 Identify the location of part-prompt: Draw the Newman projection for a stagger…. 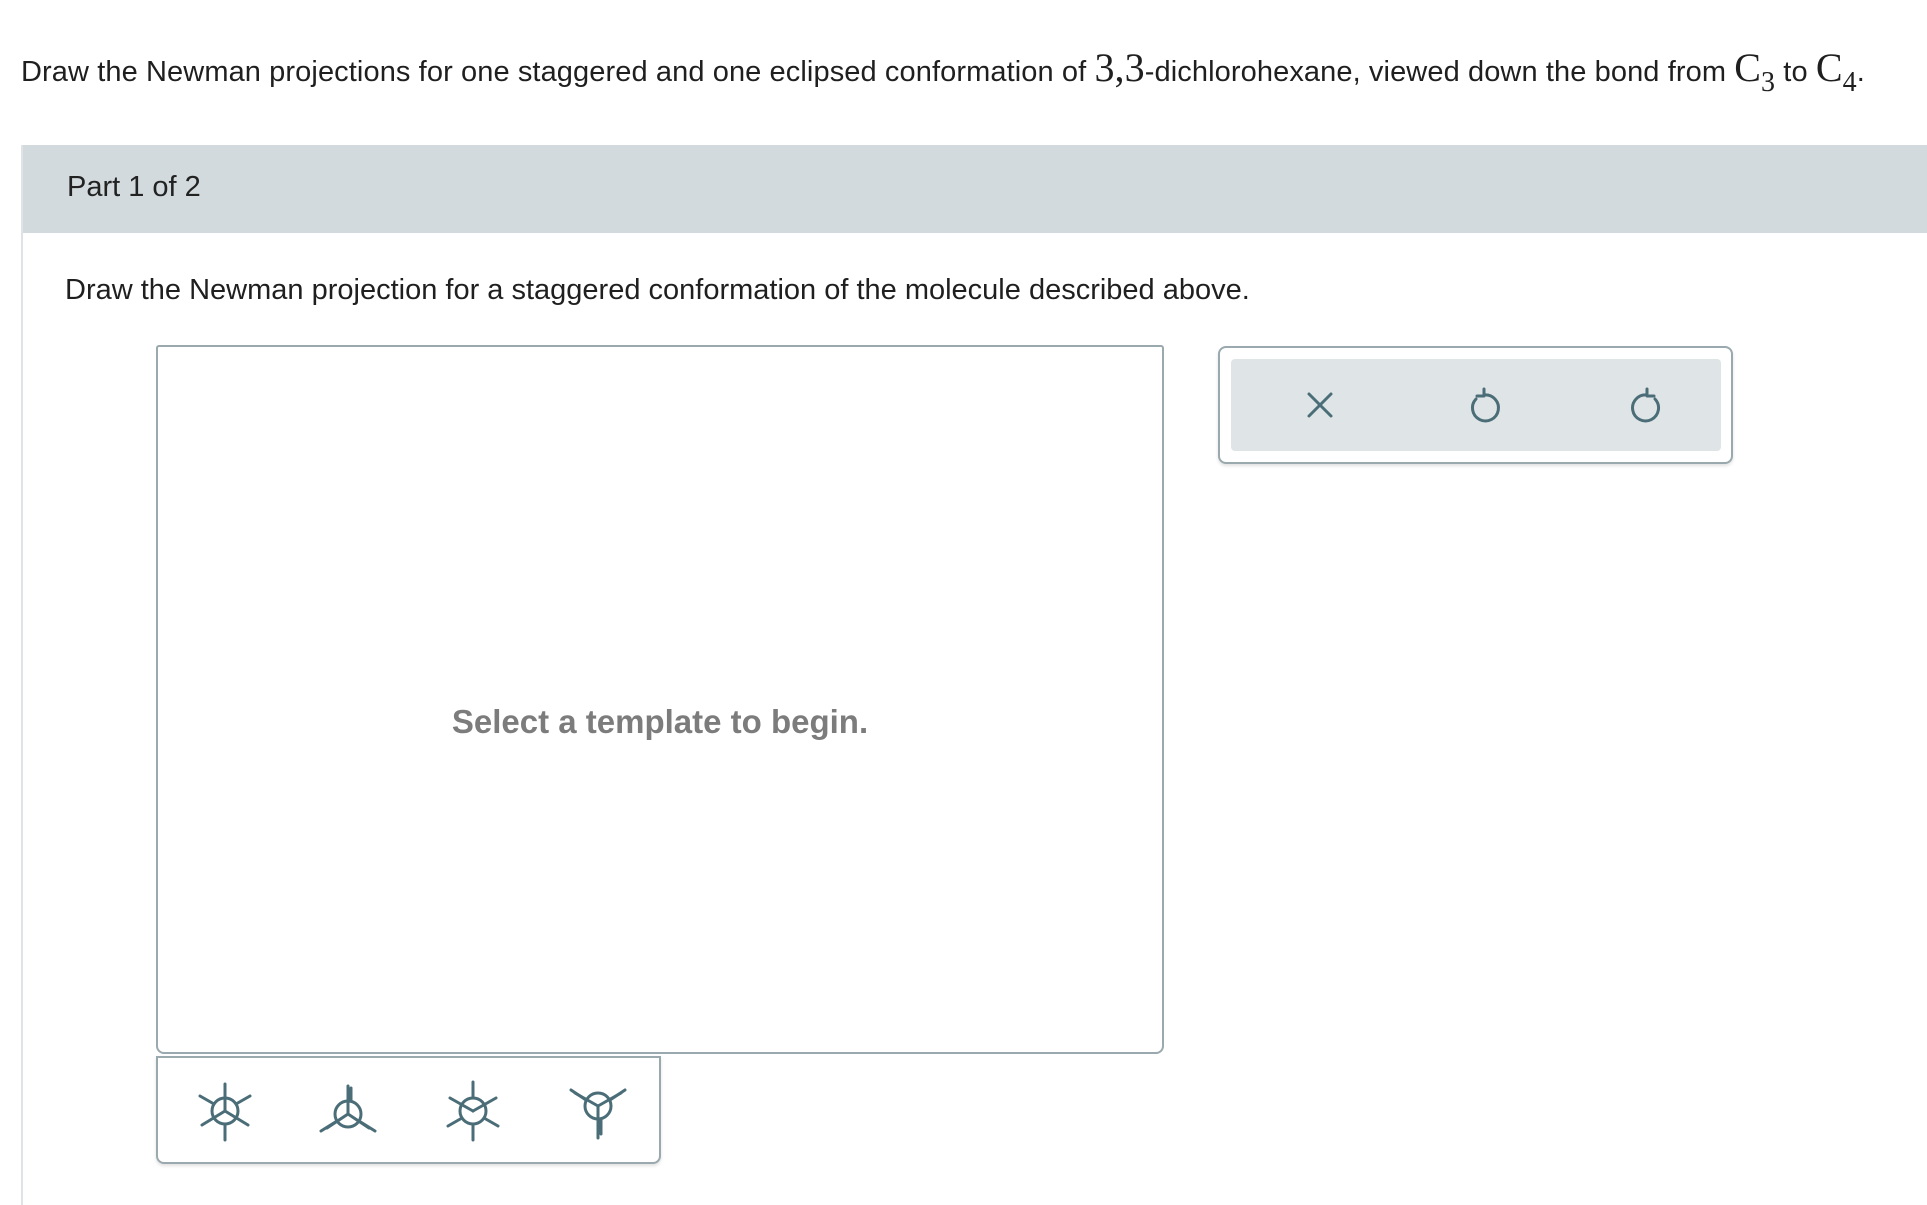
(657, 290).